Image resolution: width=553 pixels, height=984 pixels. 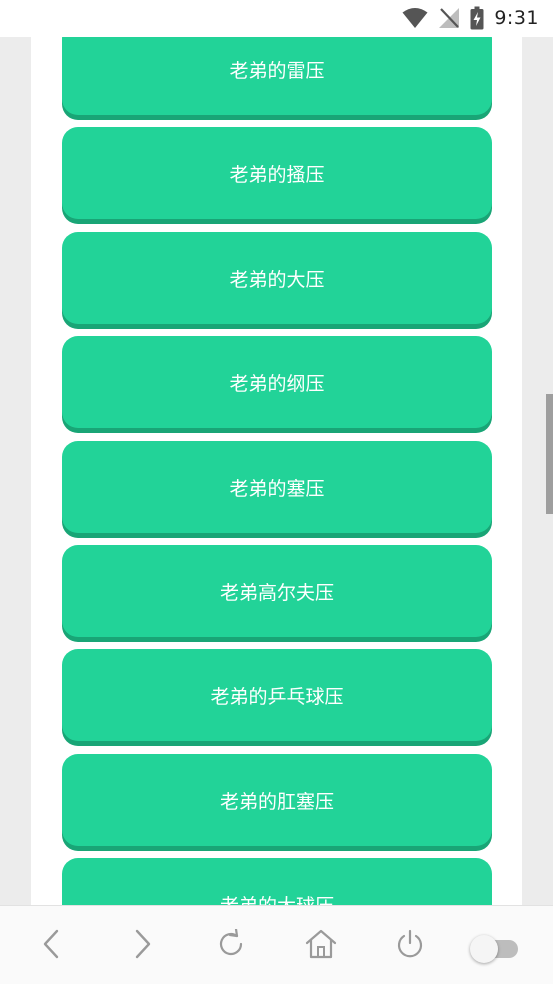 I want to click on battery-charging-icon, so click(x=477, y=18).